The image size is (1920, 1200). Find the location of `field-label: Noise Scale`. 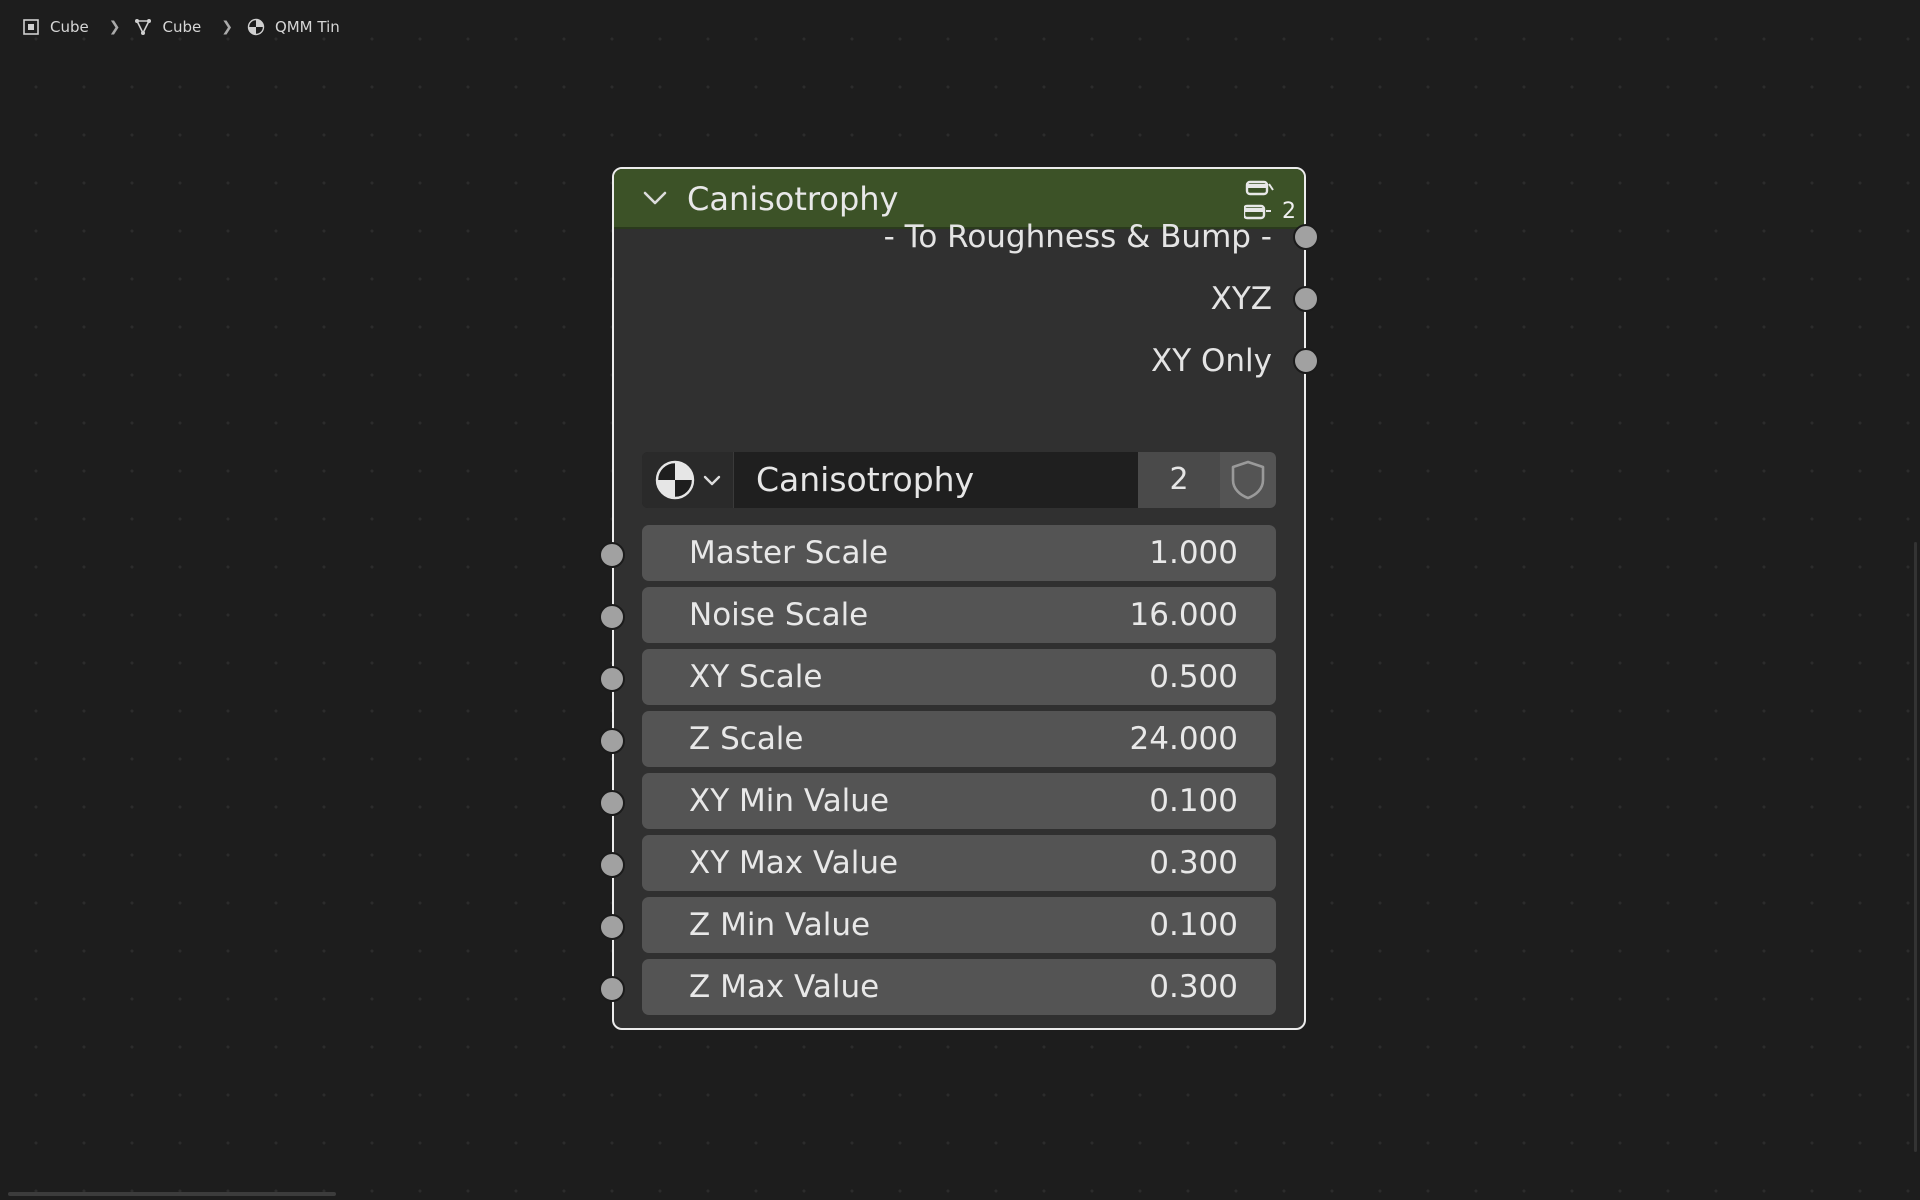

field-label: Noise Scale is located at coordinates (779, 615).